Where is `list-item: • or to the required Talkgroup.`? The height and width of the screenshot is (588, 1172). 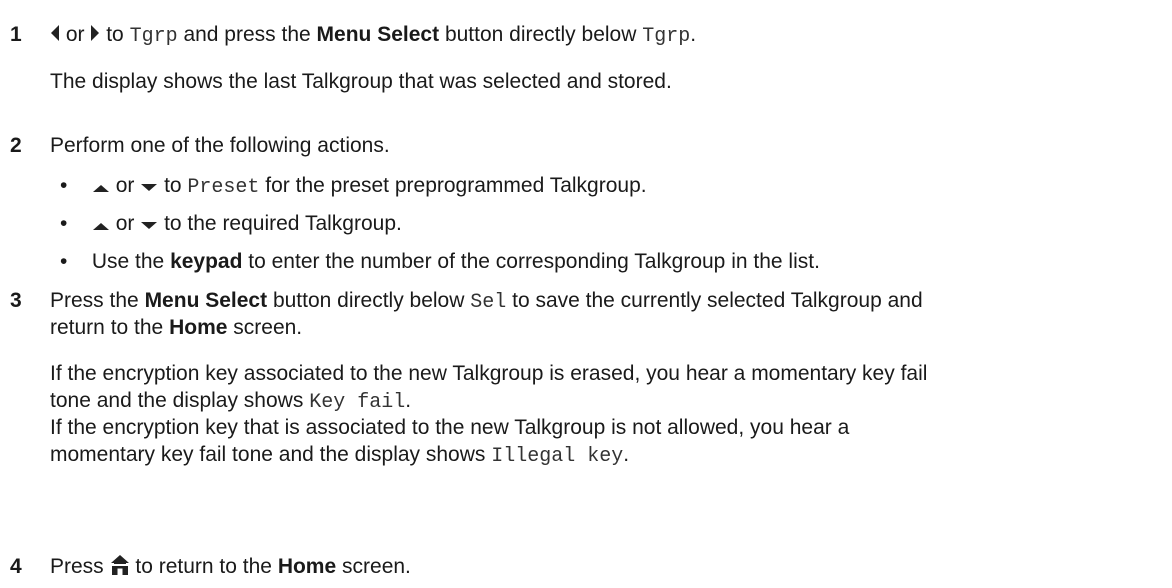 list-item: • or to the required Talkgroup. is located at coordinates (231, 224).